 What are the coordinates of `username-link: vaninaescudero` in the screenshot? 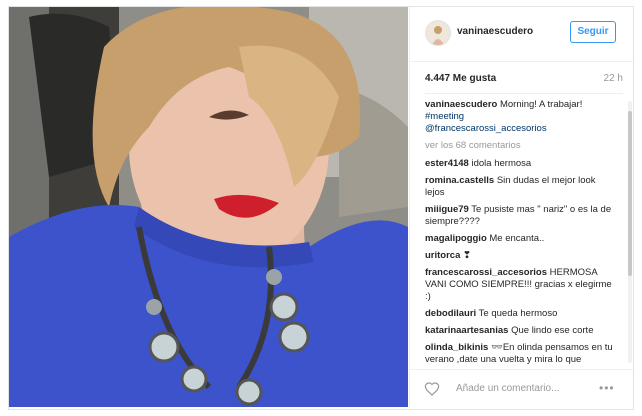 It's located at (495, 31).